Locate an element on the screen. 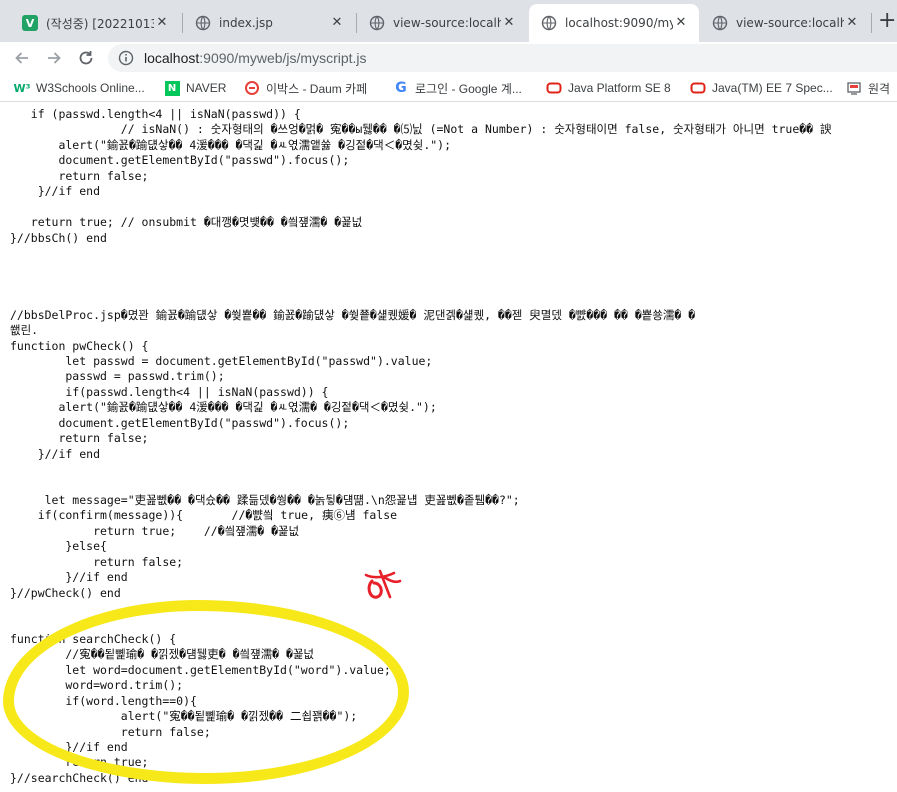 Image resolution: width=897 pixels, height=792 pixels. code-line: //寃��됱뼱瑜� �낅젰�덈뒗吏� �씤쟾濡� �꾩넚 is located at coordinates (162, 654).